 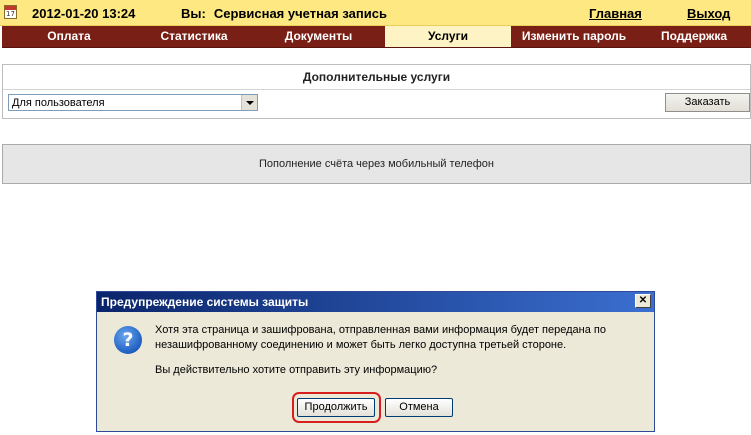 I want to click on services-title: Дополнительные услуги, so click(x=376, y=77).